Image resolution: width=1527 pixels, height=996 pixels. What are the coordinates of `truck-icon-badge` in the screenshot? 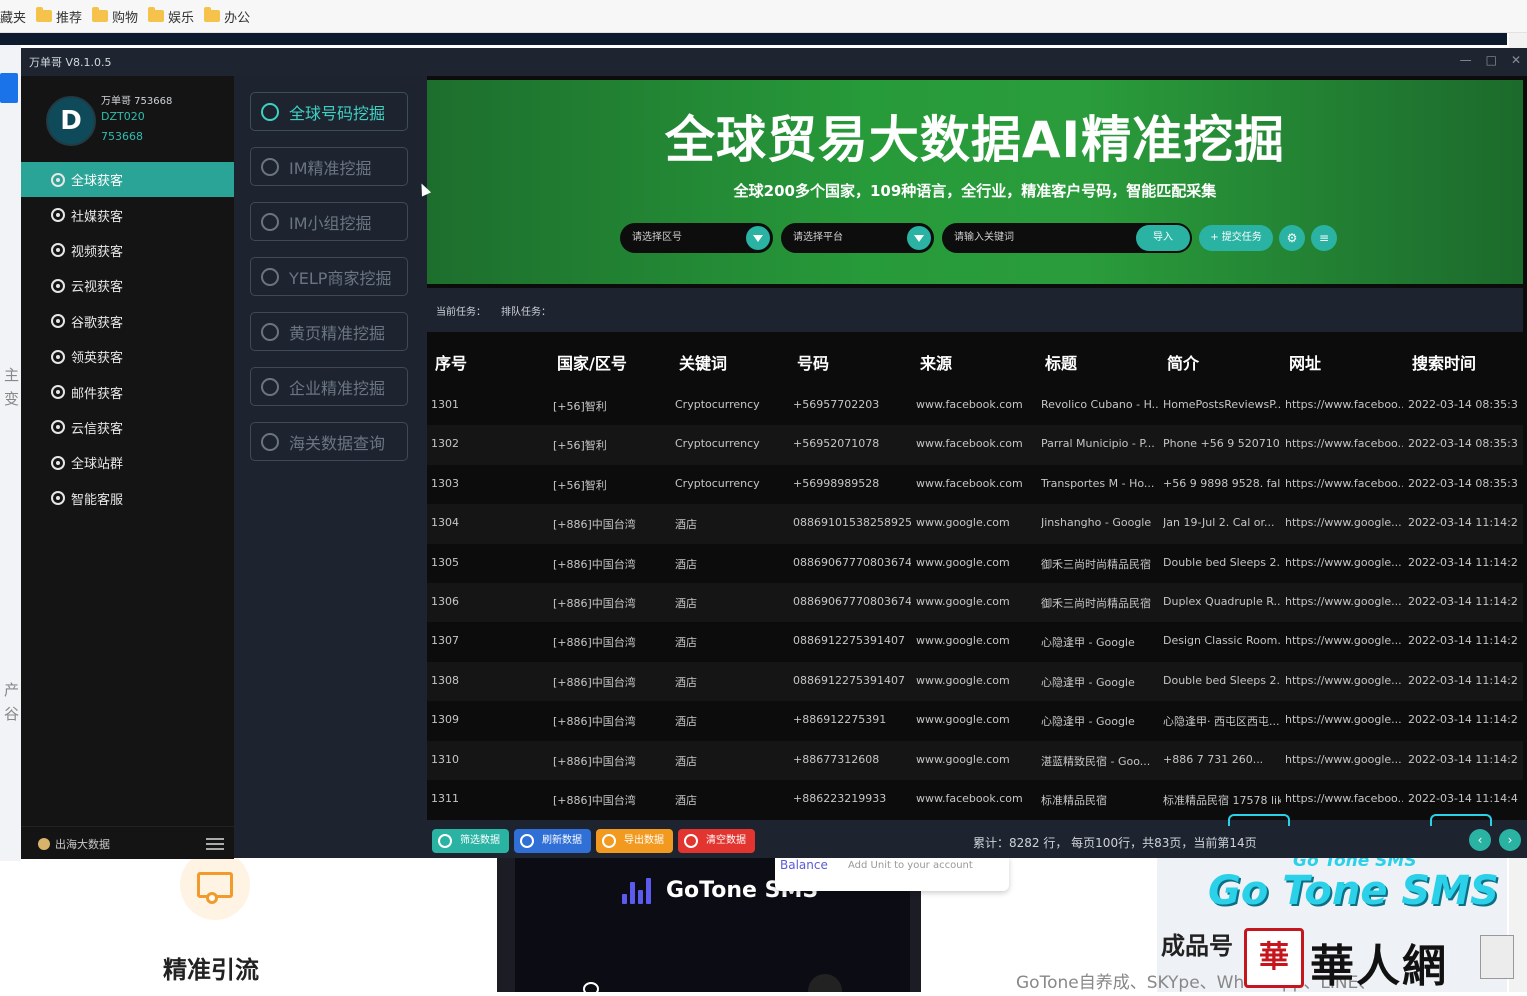 It's located at (215, 885).